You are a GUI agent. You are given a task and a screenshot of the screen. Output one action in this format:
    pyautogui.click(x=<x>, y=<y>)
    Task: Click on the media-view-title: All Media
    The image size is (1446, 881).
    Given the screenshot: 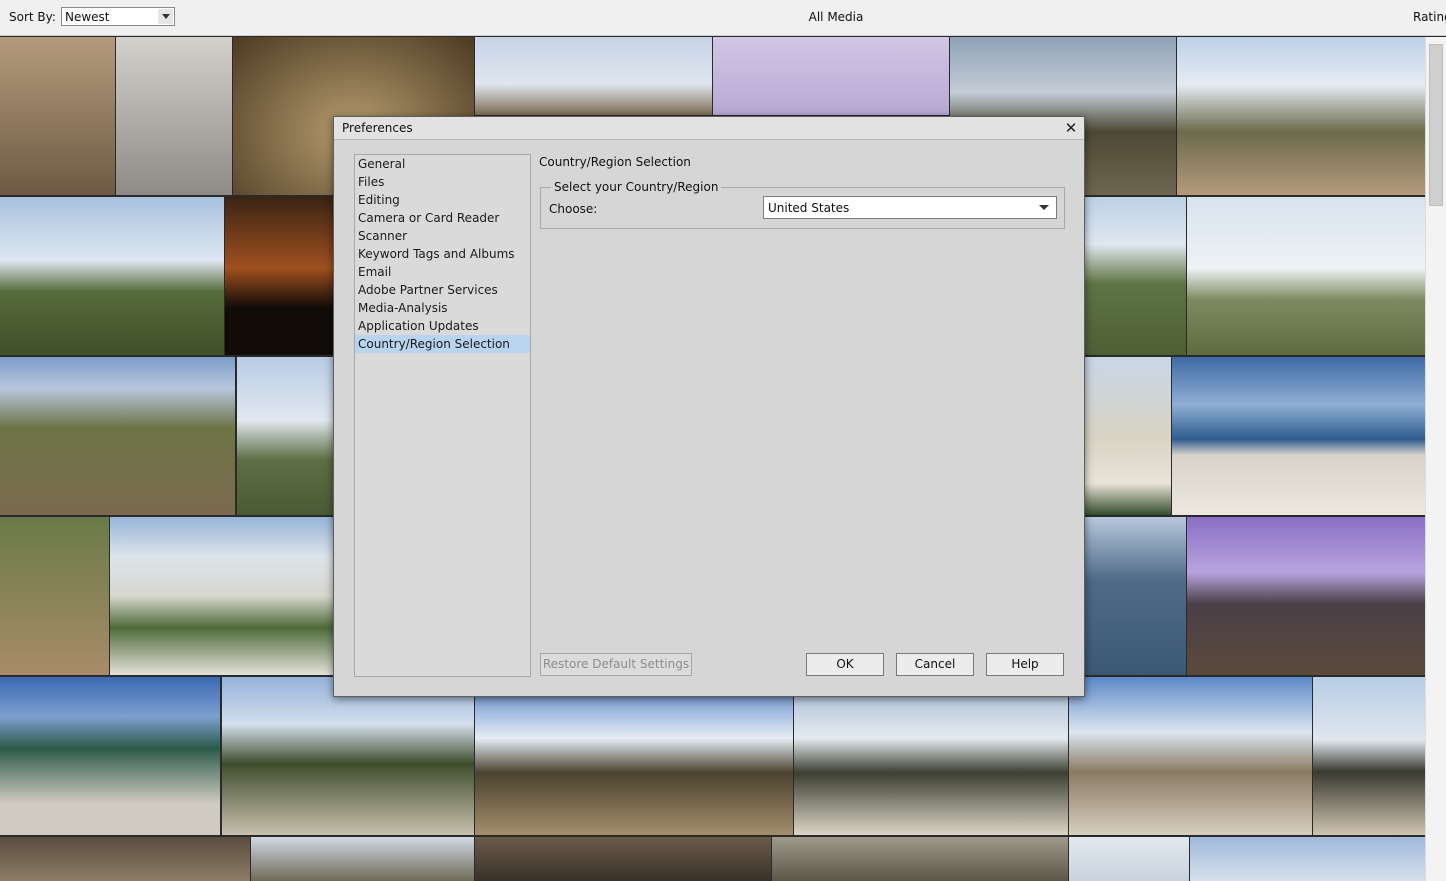 What is the action you would take?
    pyautogui.click(x=836, y=17)
    